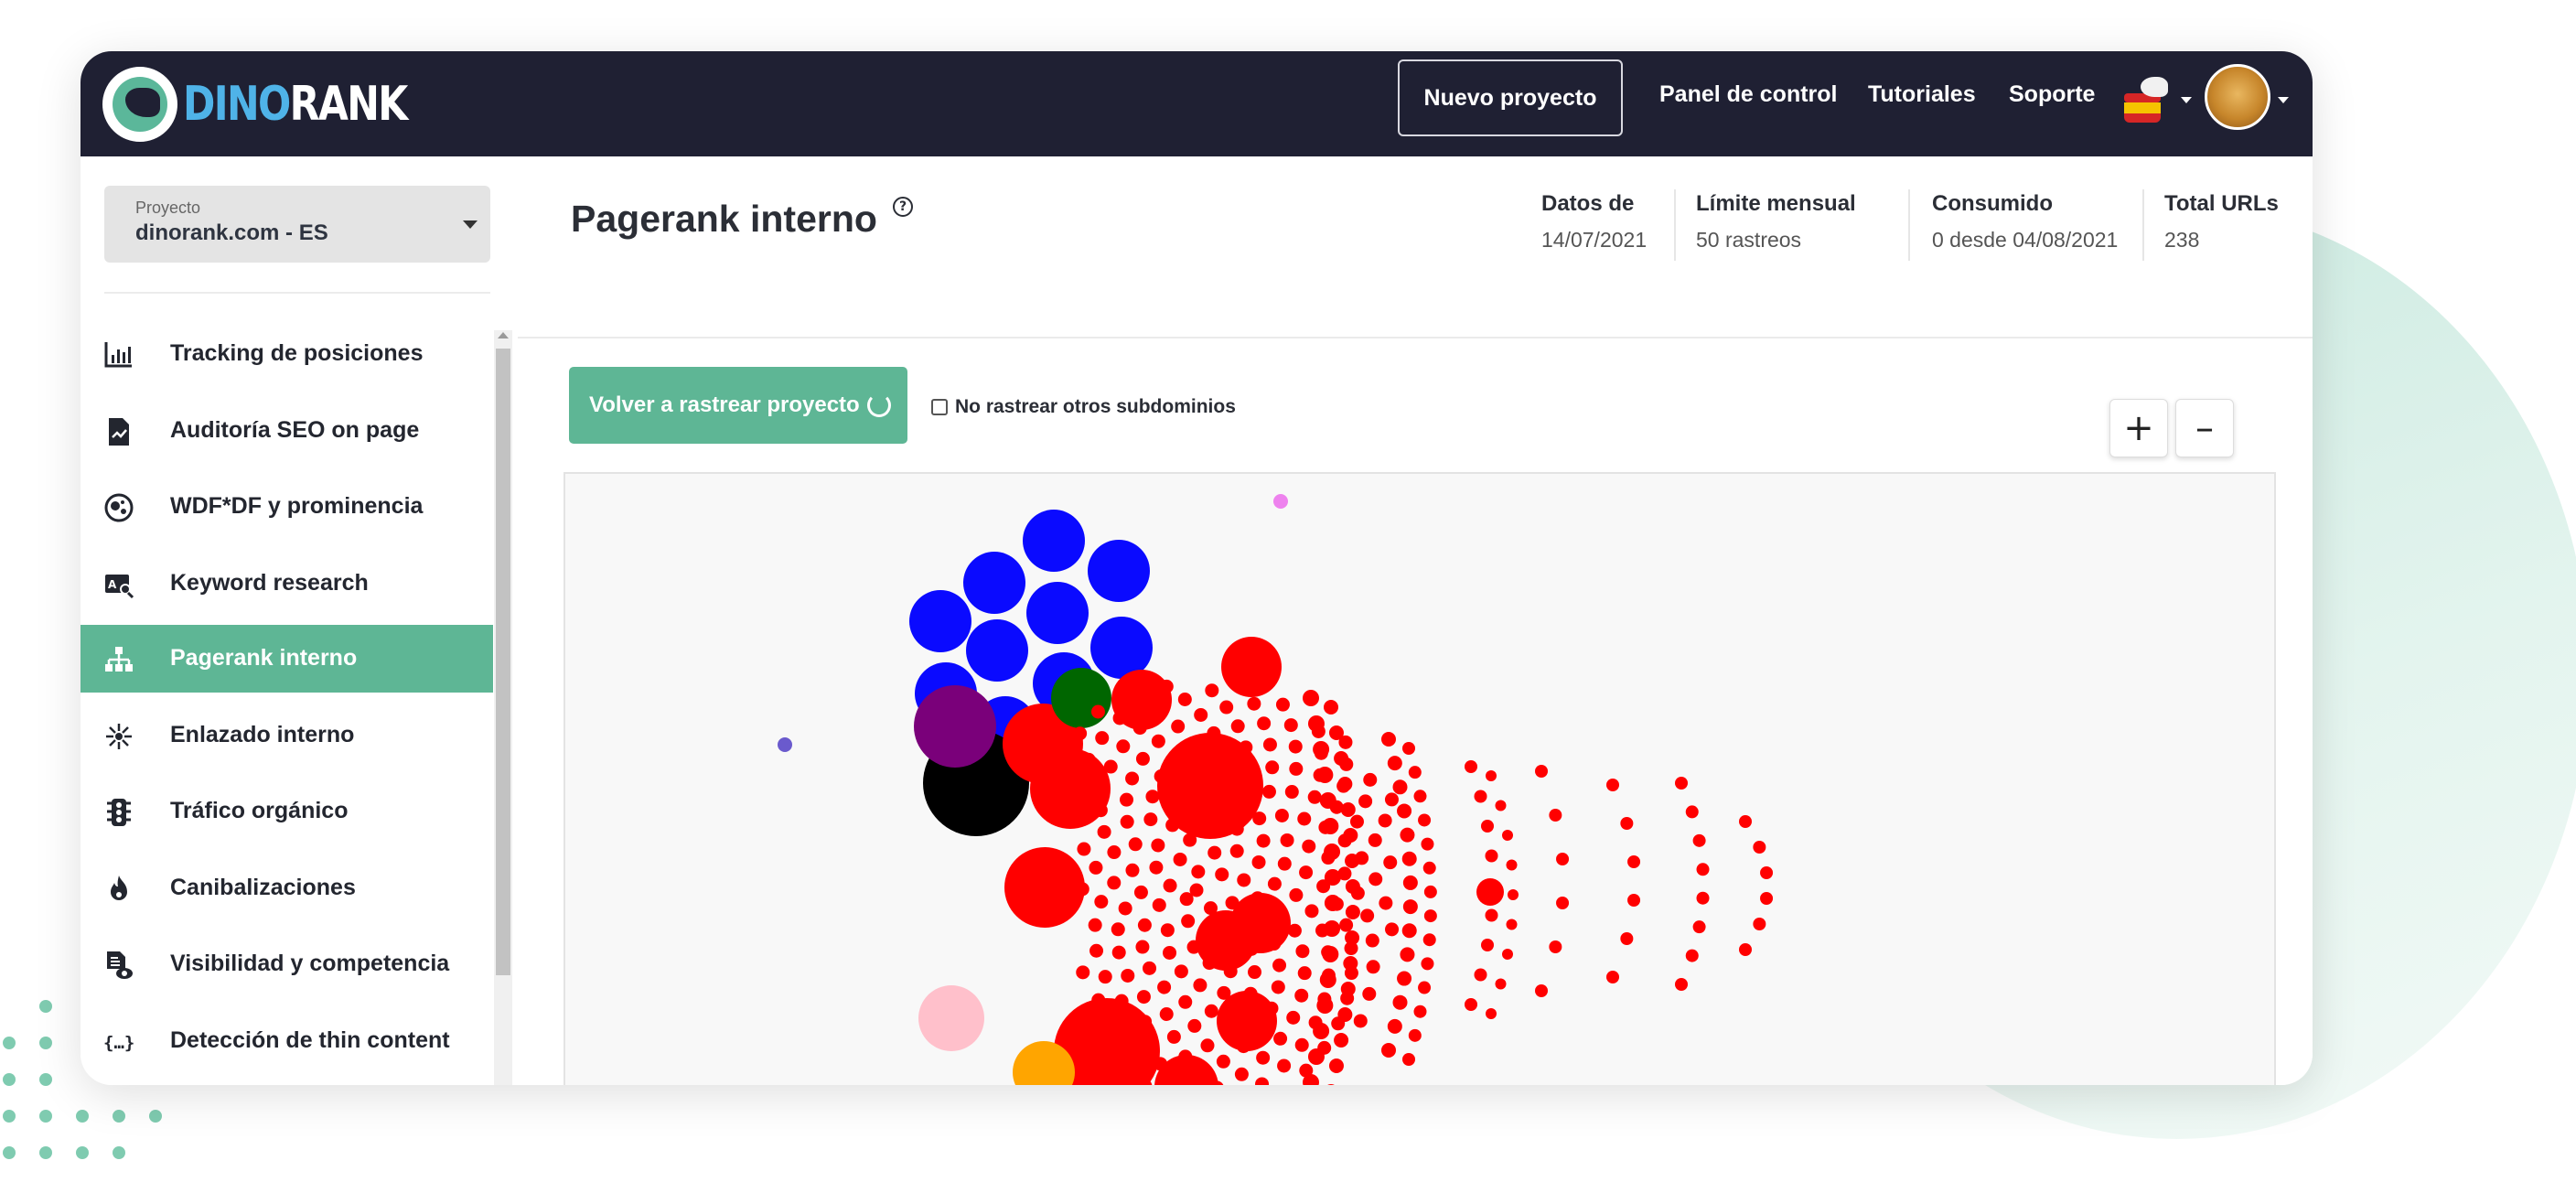  Describe the element at coordinates (738, 405) in the screenshot. I see `recrawl-button: Volver a rastrear proyecto` at that location.